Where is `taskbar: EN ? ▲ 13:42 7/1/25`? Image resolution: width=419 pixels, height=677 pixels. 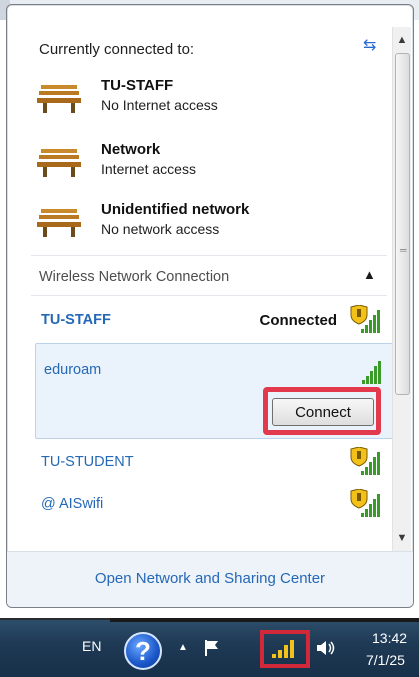
taskbar: EN ? ▲ 13:42 7/1/25 is located at coordinates (209, 647).